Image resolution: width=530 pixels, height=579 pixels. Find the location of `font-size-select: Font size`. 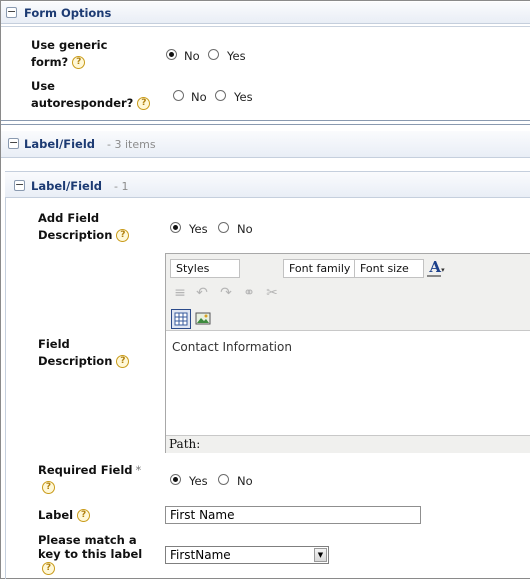

font-size-select: Font size is located at coordinates (389, 268).